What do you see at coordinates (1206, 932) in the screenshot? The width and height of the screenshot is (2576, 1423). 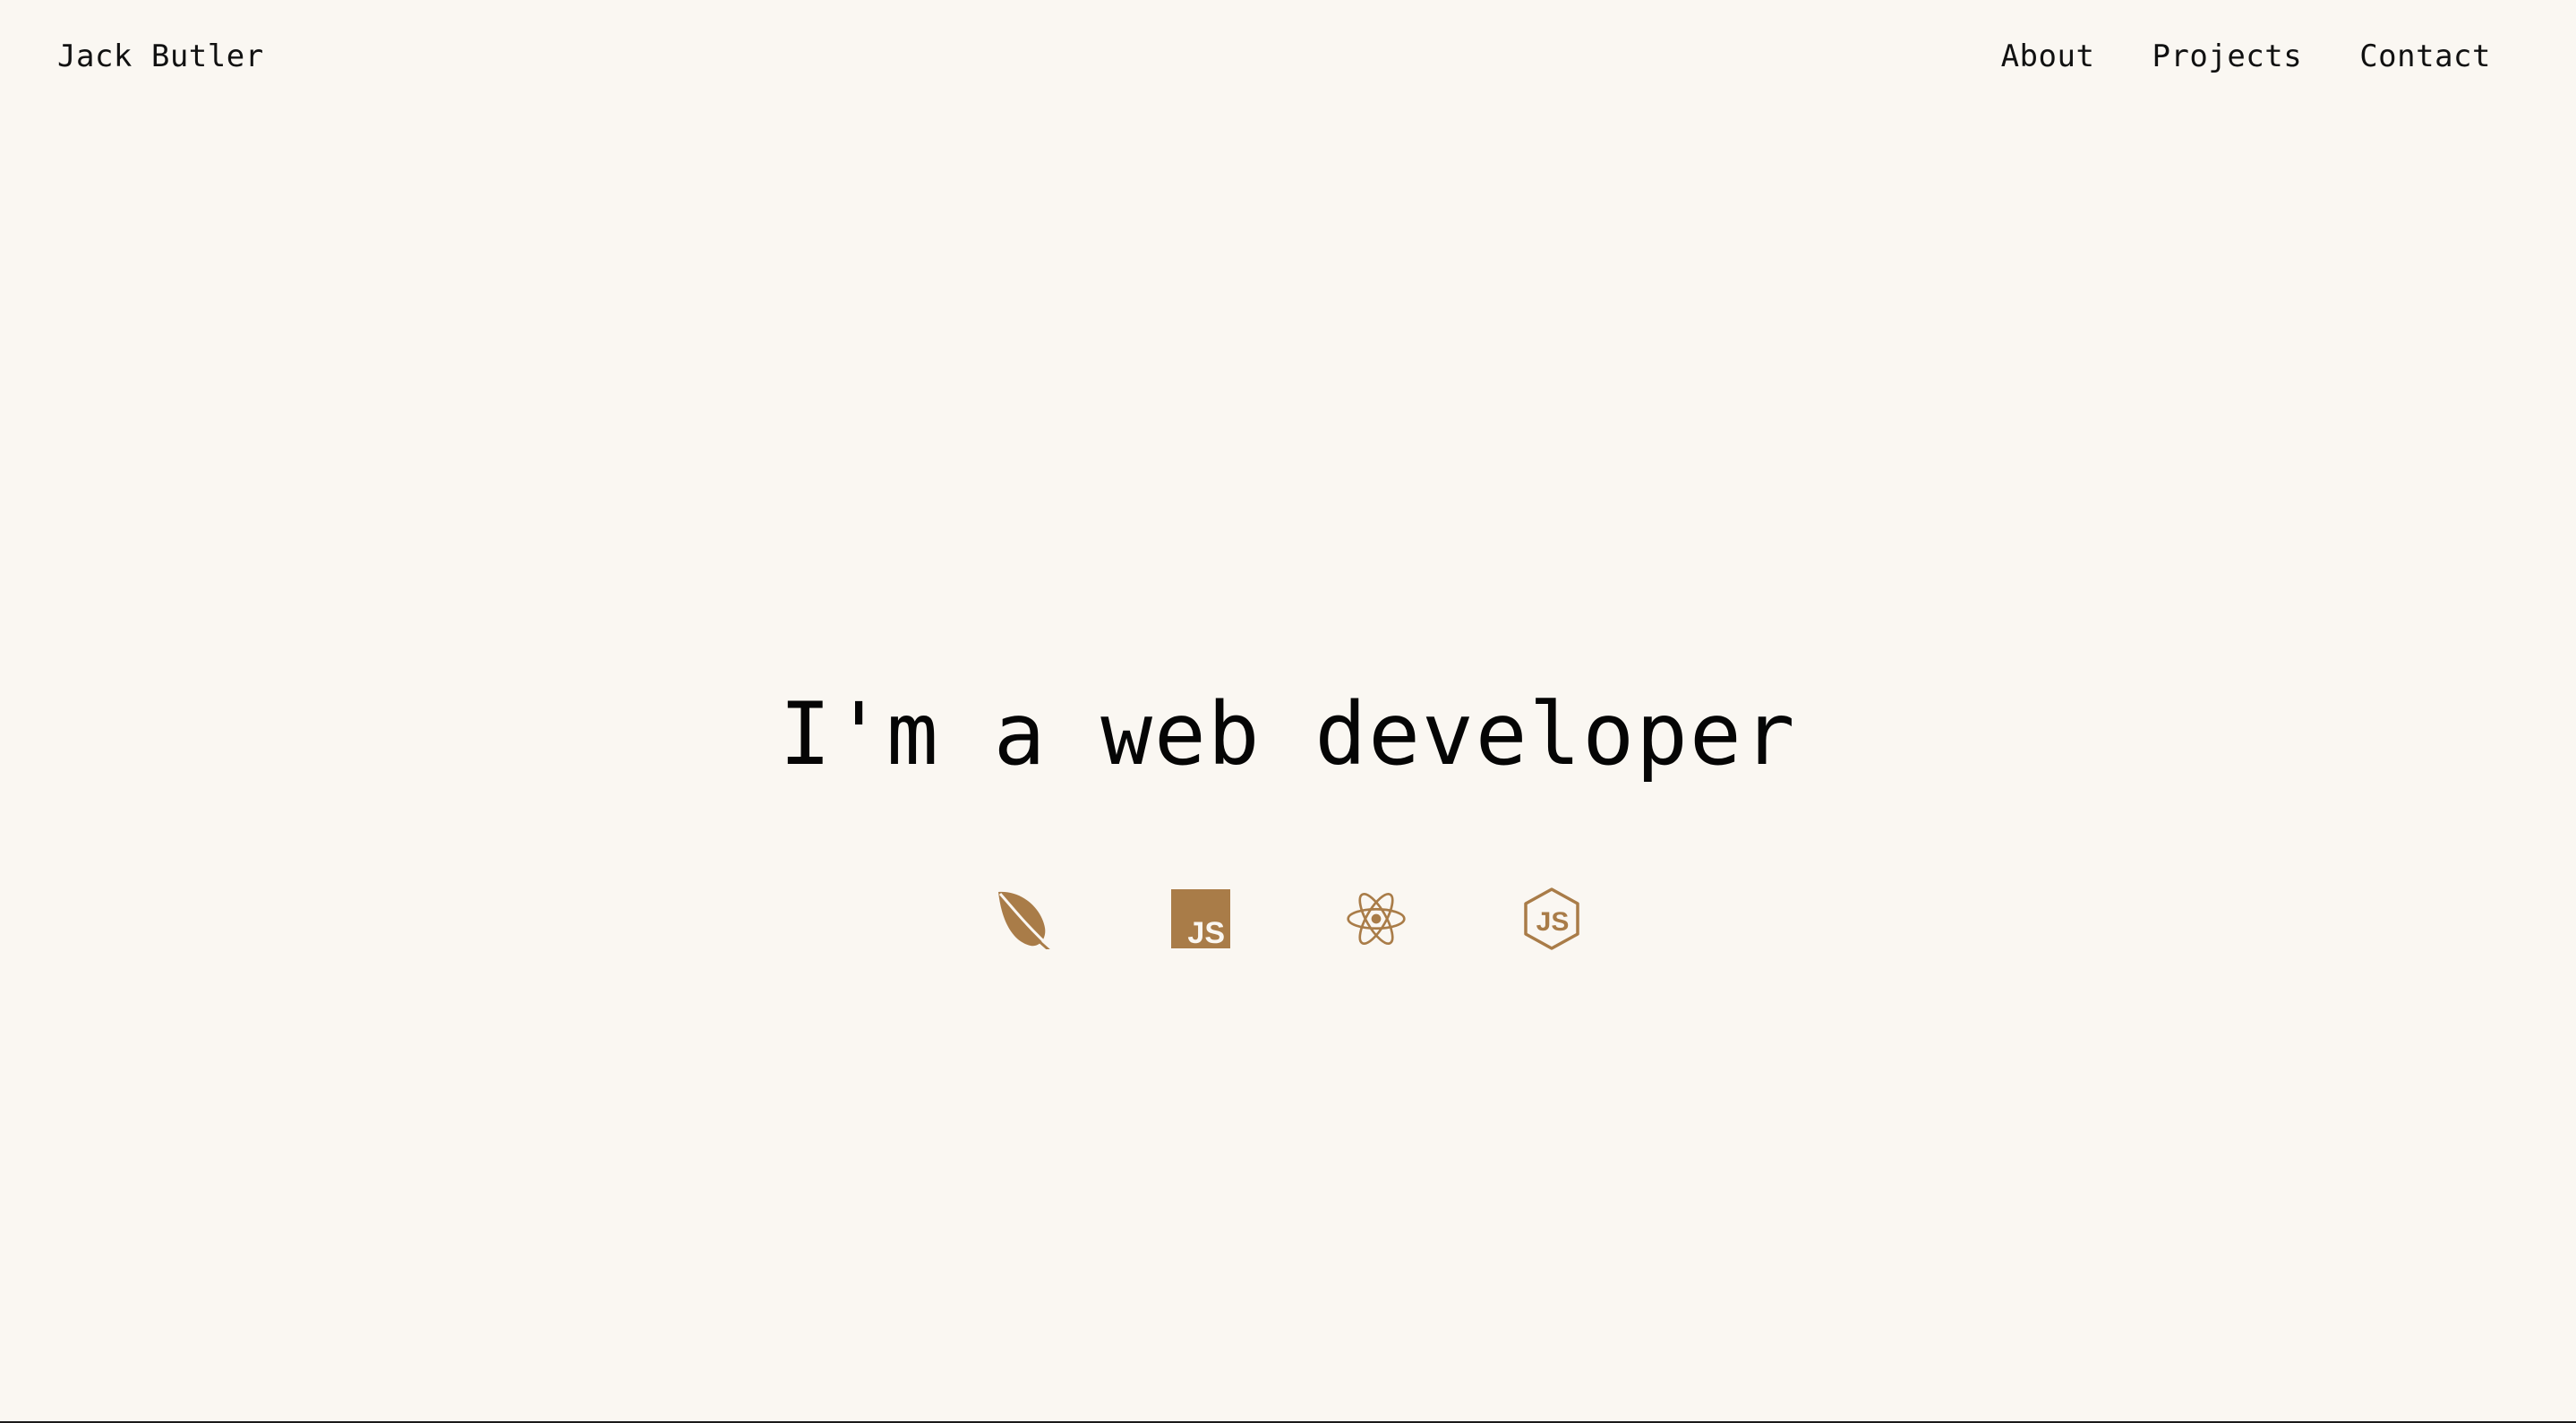 I see `javascript-icon-text: JS` at bounding box center [1206, 932].